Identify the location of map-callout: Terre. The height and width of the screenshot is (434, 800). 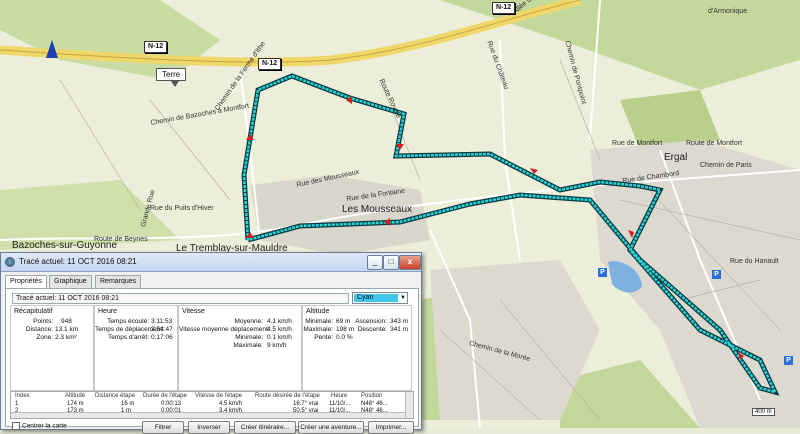
(171, 77).